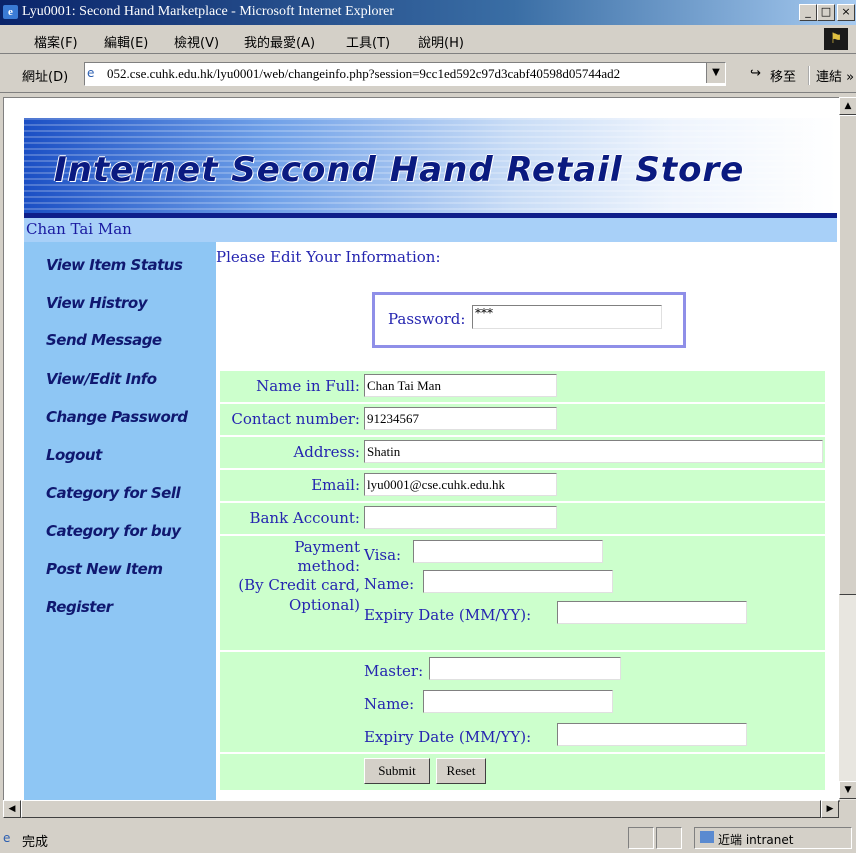 The height and width of the screenshot is (853, 856). What do you see at coordinates (104, 569) in the screenshot?
I see `nav-post-new-item: Post New Item` at bounding box center [104, 569].